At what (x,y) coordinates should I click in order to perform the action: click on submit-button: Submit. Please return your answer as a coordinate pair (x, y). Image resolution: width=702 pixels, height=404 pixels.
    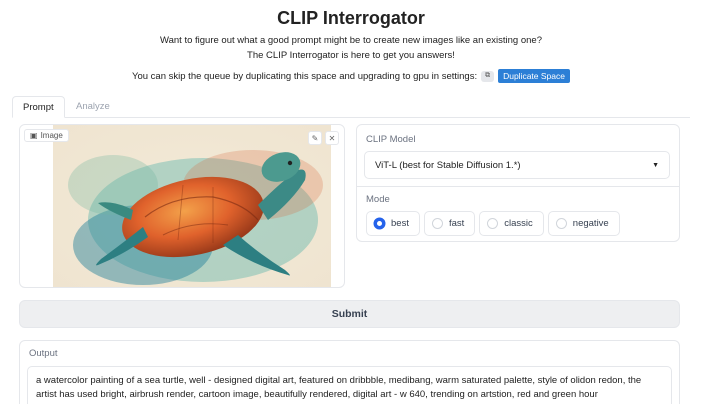
    Looking at the image, I should click on (349, 314).